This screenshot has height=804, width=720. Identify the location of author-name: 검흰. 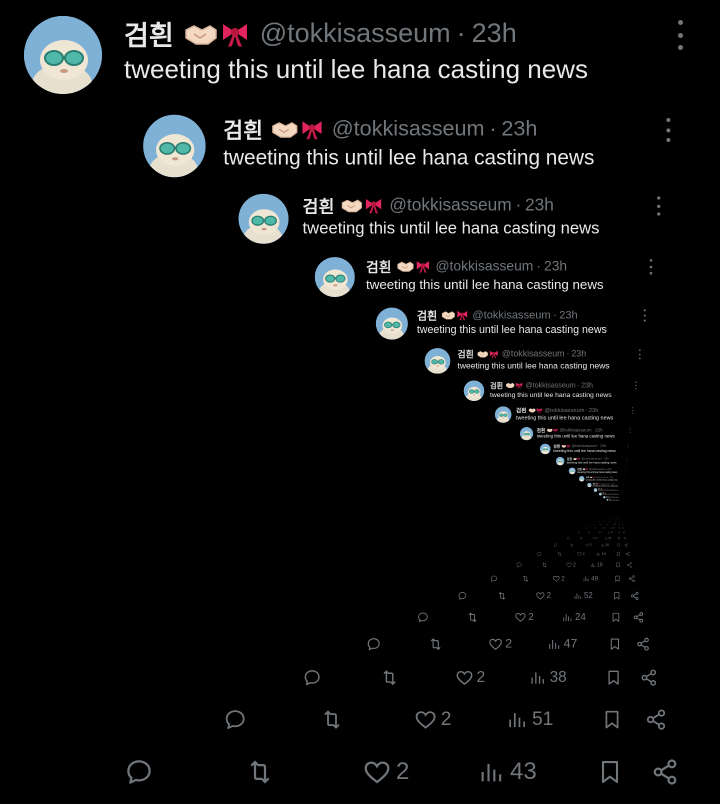
(149, 33).